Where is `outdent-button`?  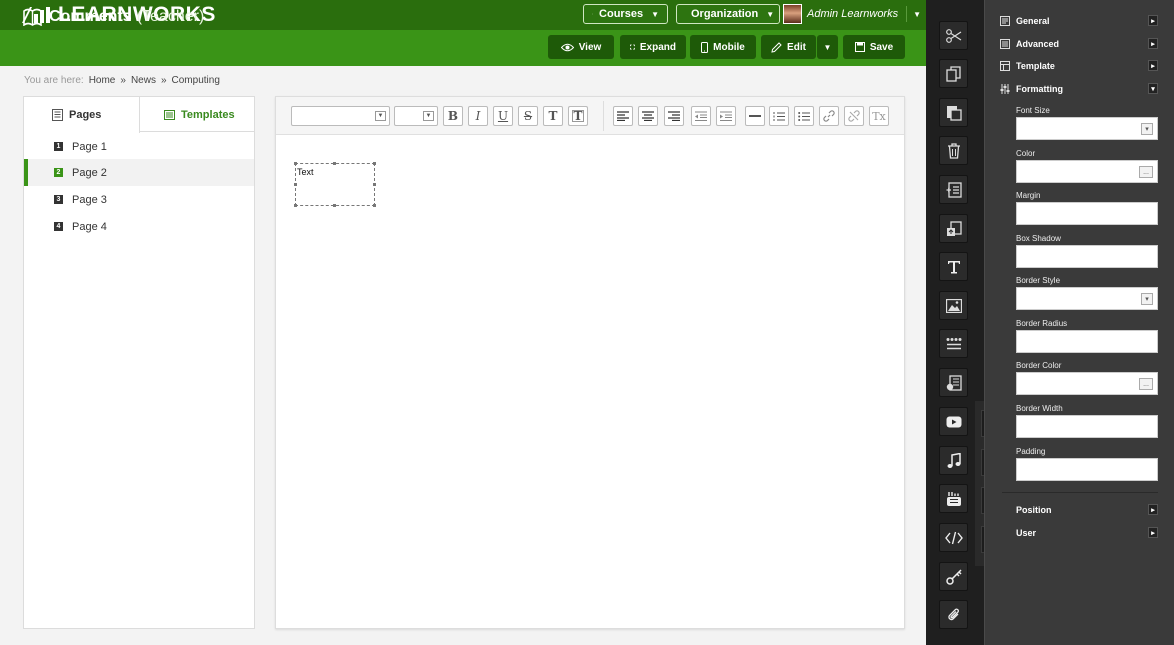 outdent-button is located at coordinates (701, 116).